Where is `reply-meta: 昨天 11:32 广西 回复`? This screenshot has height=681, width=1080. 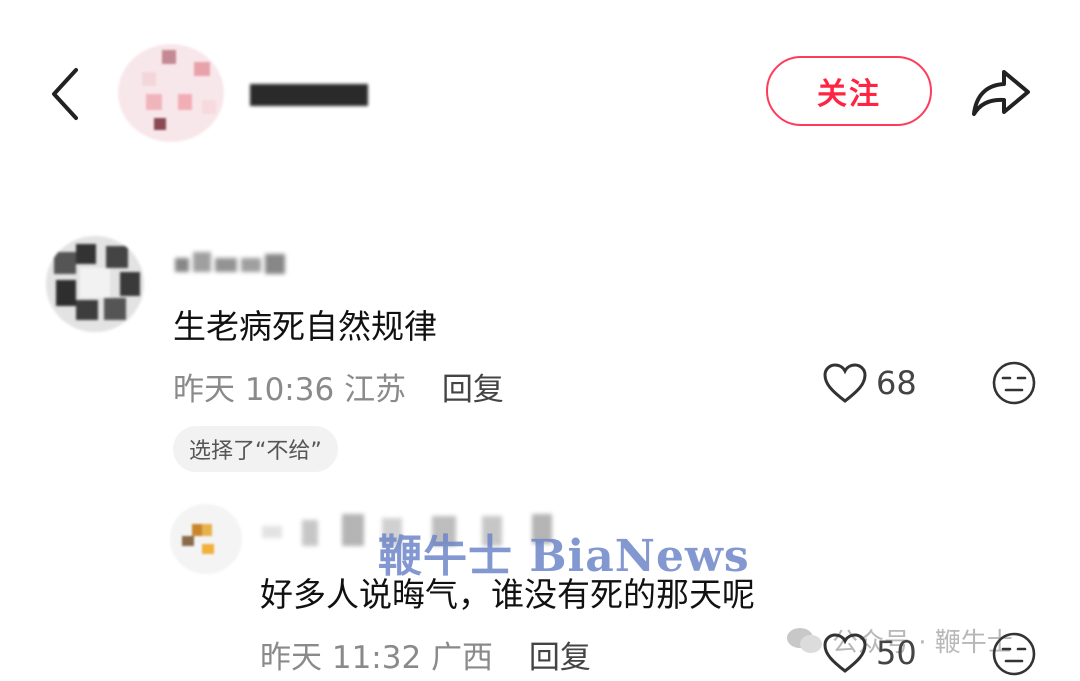 reply-meta: 昨天 11:32 广西 回复 is located at coordinates (425, 654).